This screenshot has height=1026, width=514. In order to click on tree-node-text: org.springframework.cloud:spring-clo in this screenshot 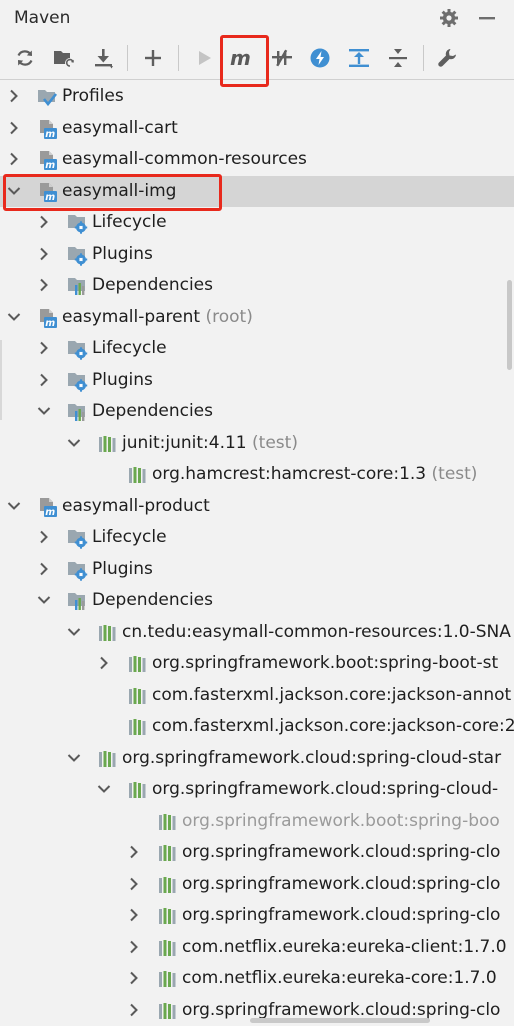, I will do `click(341, 883)`.